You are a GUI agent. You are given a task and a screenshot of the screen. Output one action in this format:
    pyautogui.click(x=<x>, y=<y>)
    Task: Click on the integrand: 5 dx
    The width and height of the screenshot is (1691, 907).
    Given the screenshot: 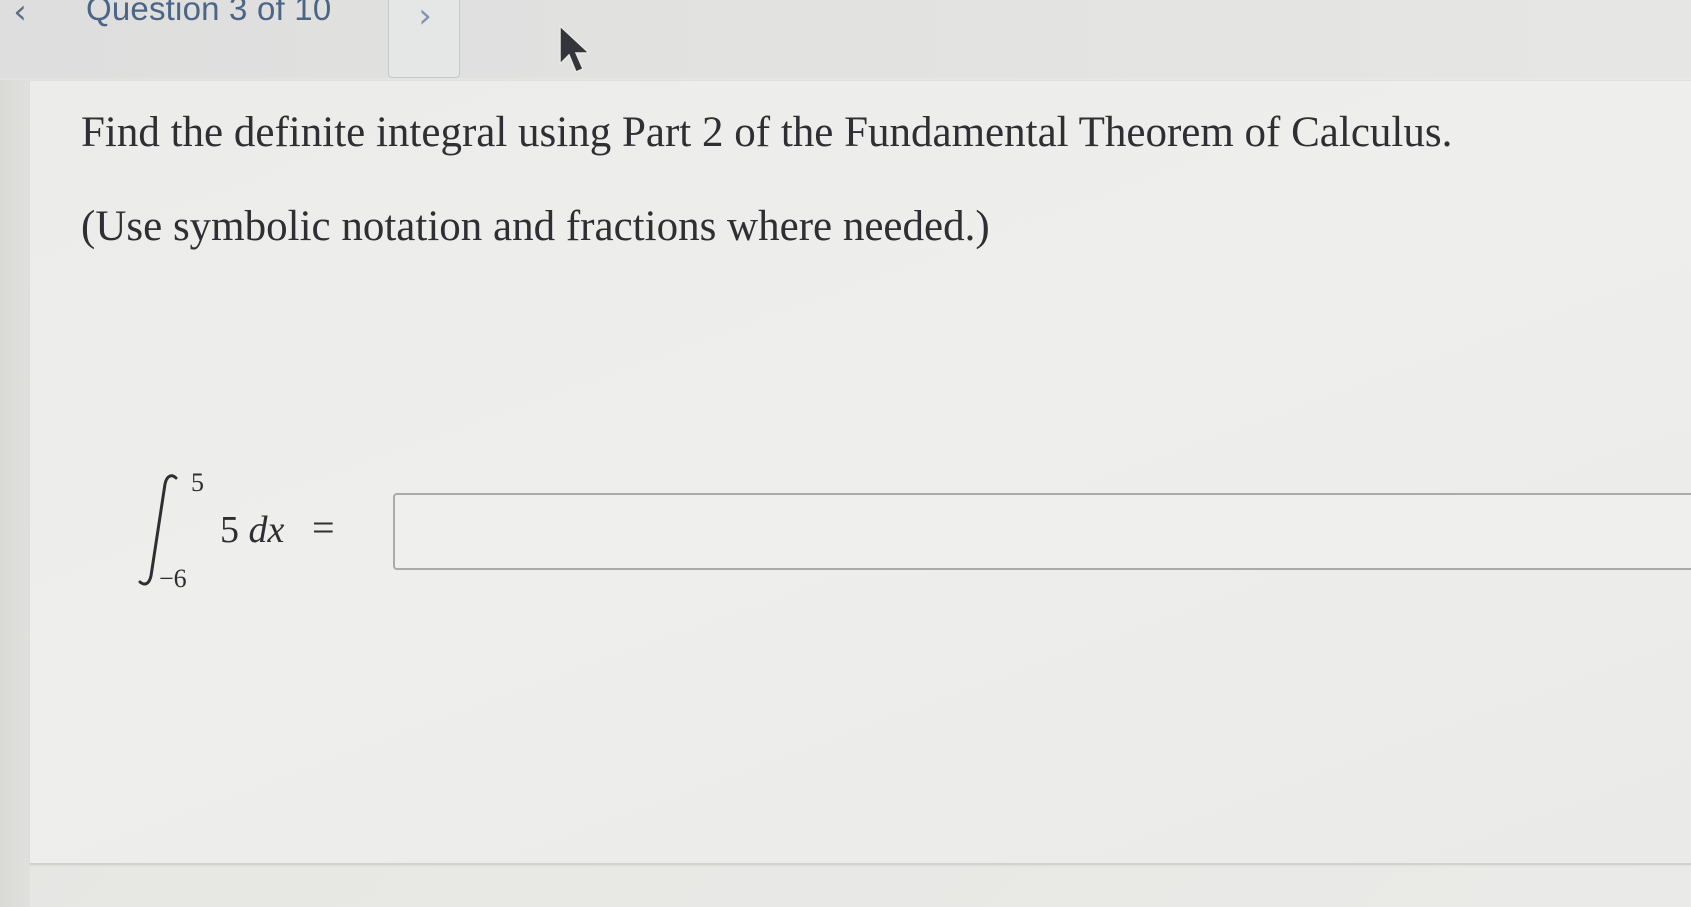 What is the action you would take?
    pyautogui.click(x=252, y=530)
    